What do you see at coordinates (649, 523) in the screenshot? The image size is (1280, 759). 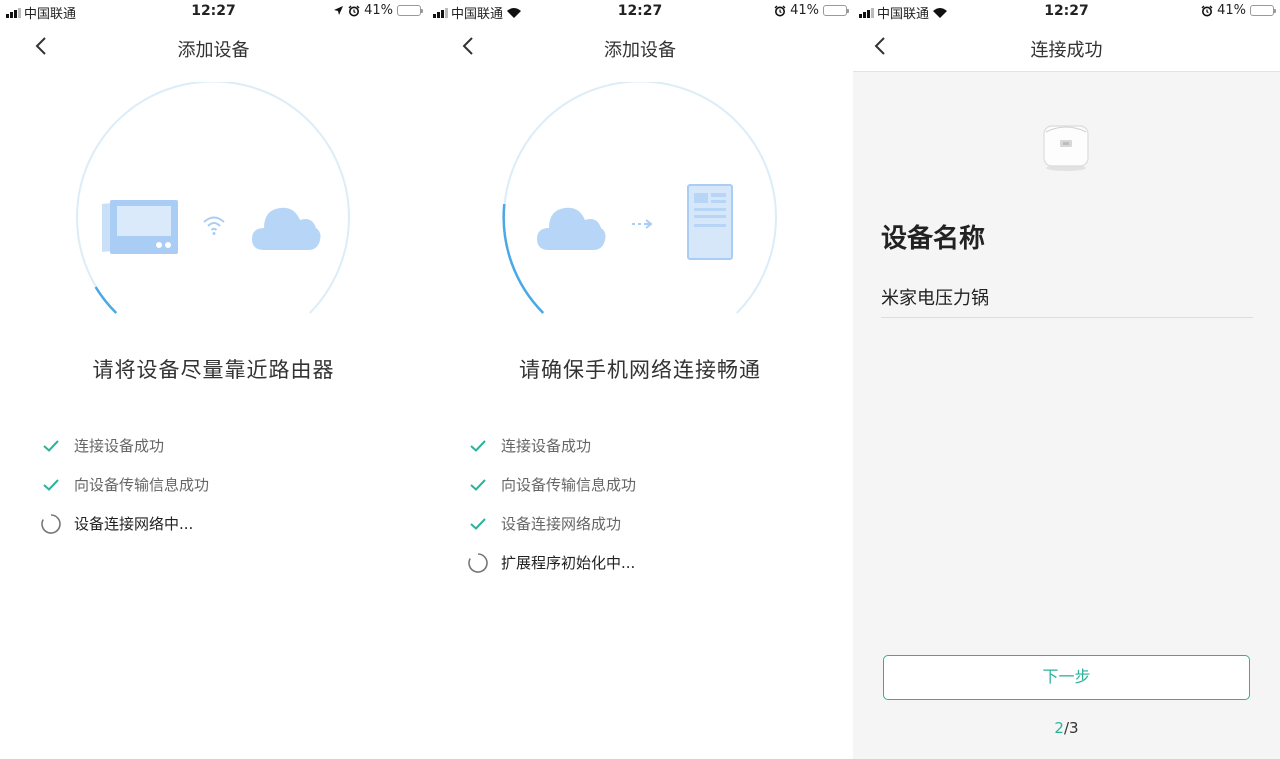 I see `list-item: 设备连接网络成功` at bounding box center [649, 523].